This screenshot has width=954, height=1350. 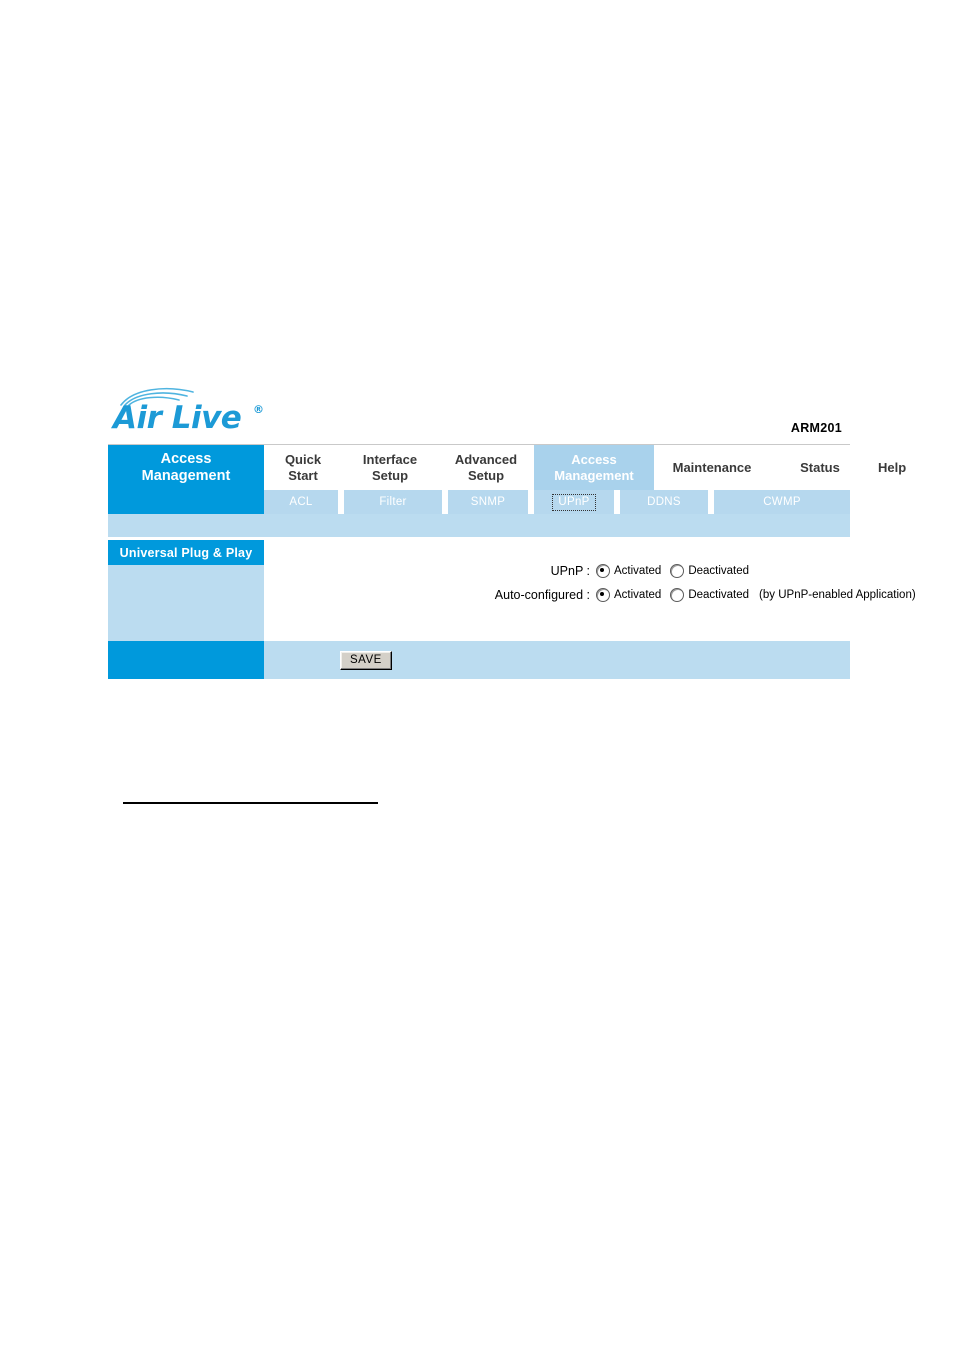 I want to click on footer-left-block, so click(x=186, y=660).